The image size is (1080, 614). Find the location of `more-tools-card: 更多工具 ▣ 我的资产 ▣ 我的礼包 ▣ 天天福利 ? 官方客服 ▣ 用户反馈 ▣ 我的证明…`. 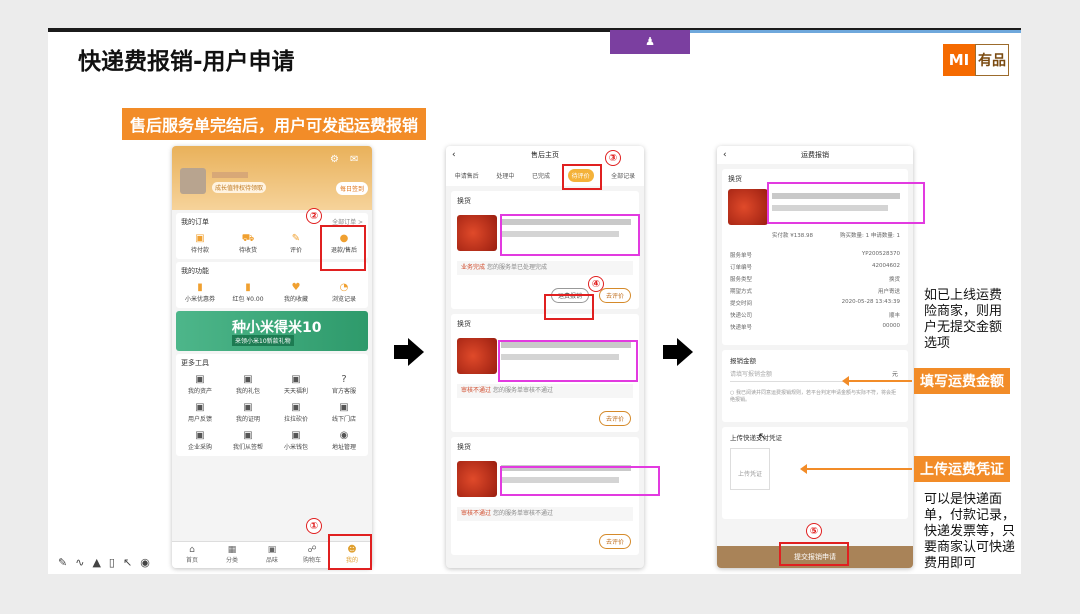

more-tools-card: 更多工具 ▣ 我的资产 ▣ 我的礼包 ▣ 天天福利 ? 官方客服 ▣ 用户反馈 ▣ 我的证明… is located at coordinates (272, 405).